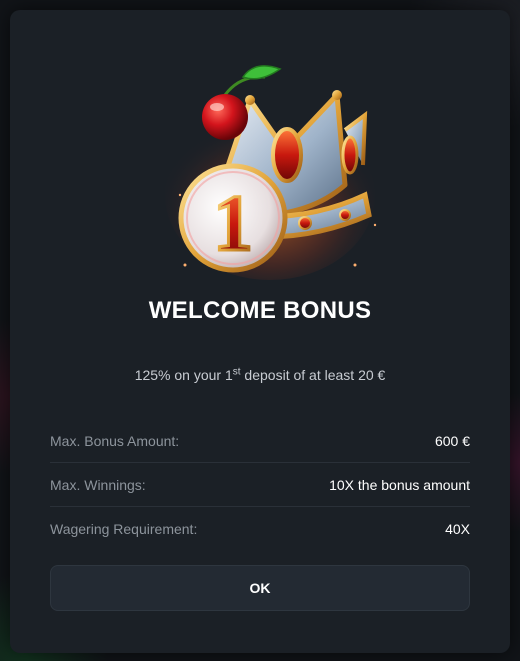 Image resolution: width=520 pixels, height=661 pixels. Describe the element at coordinates (260, 528) in the screenshot. I see `detail-row-wagering: Wagering Requirement: 40X` at that location.